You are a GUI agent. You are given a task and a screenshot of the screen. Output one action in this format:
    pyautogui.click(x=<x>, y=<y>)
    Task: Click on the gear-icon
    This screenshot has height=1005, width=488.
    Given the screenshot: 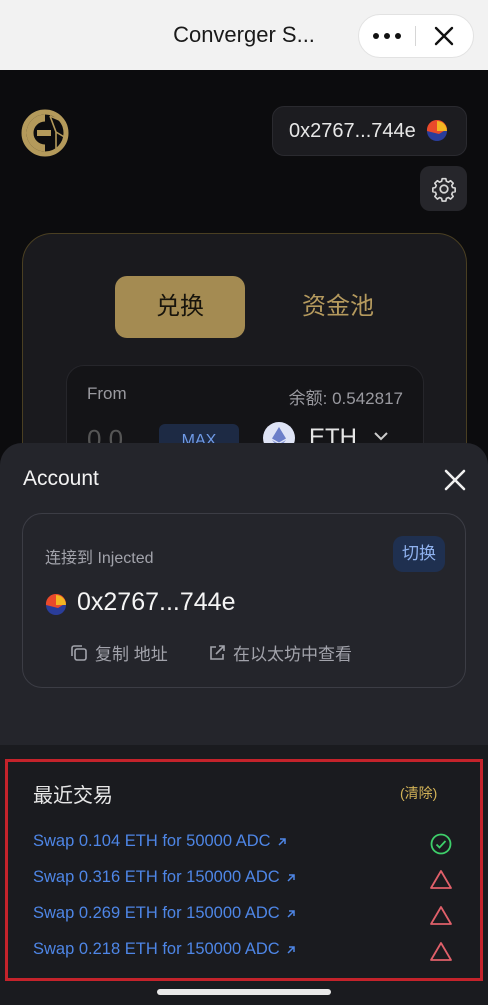 What is the action you would take?
    pyautogui.click(x=443, y=189)
    